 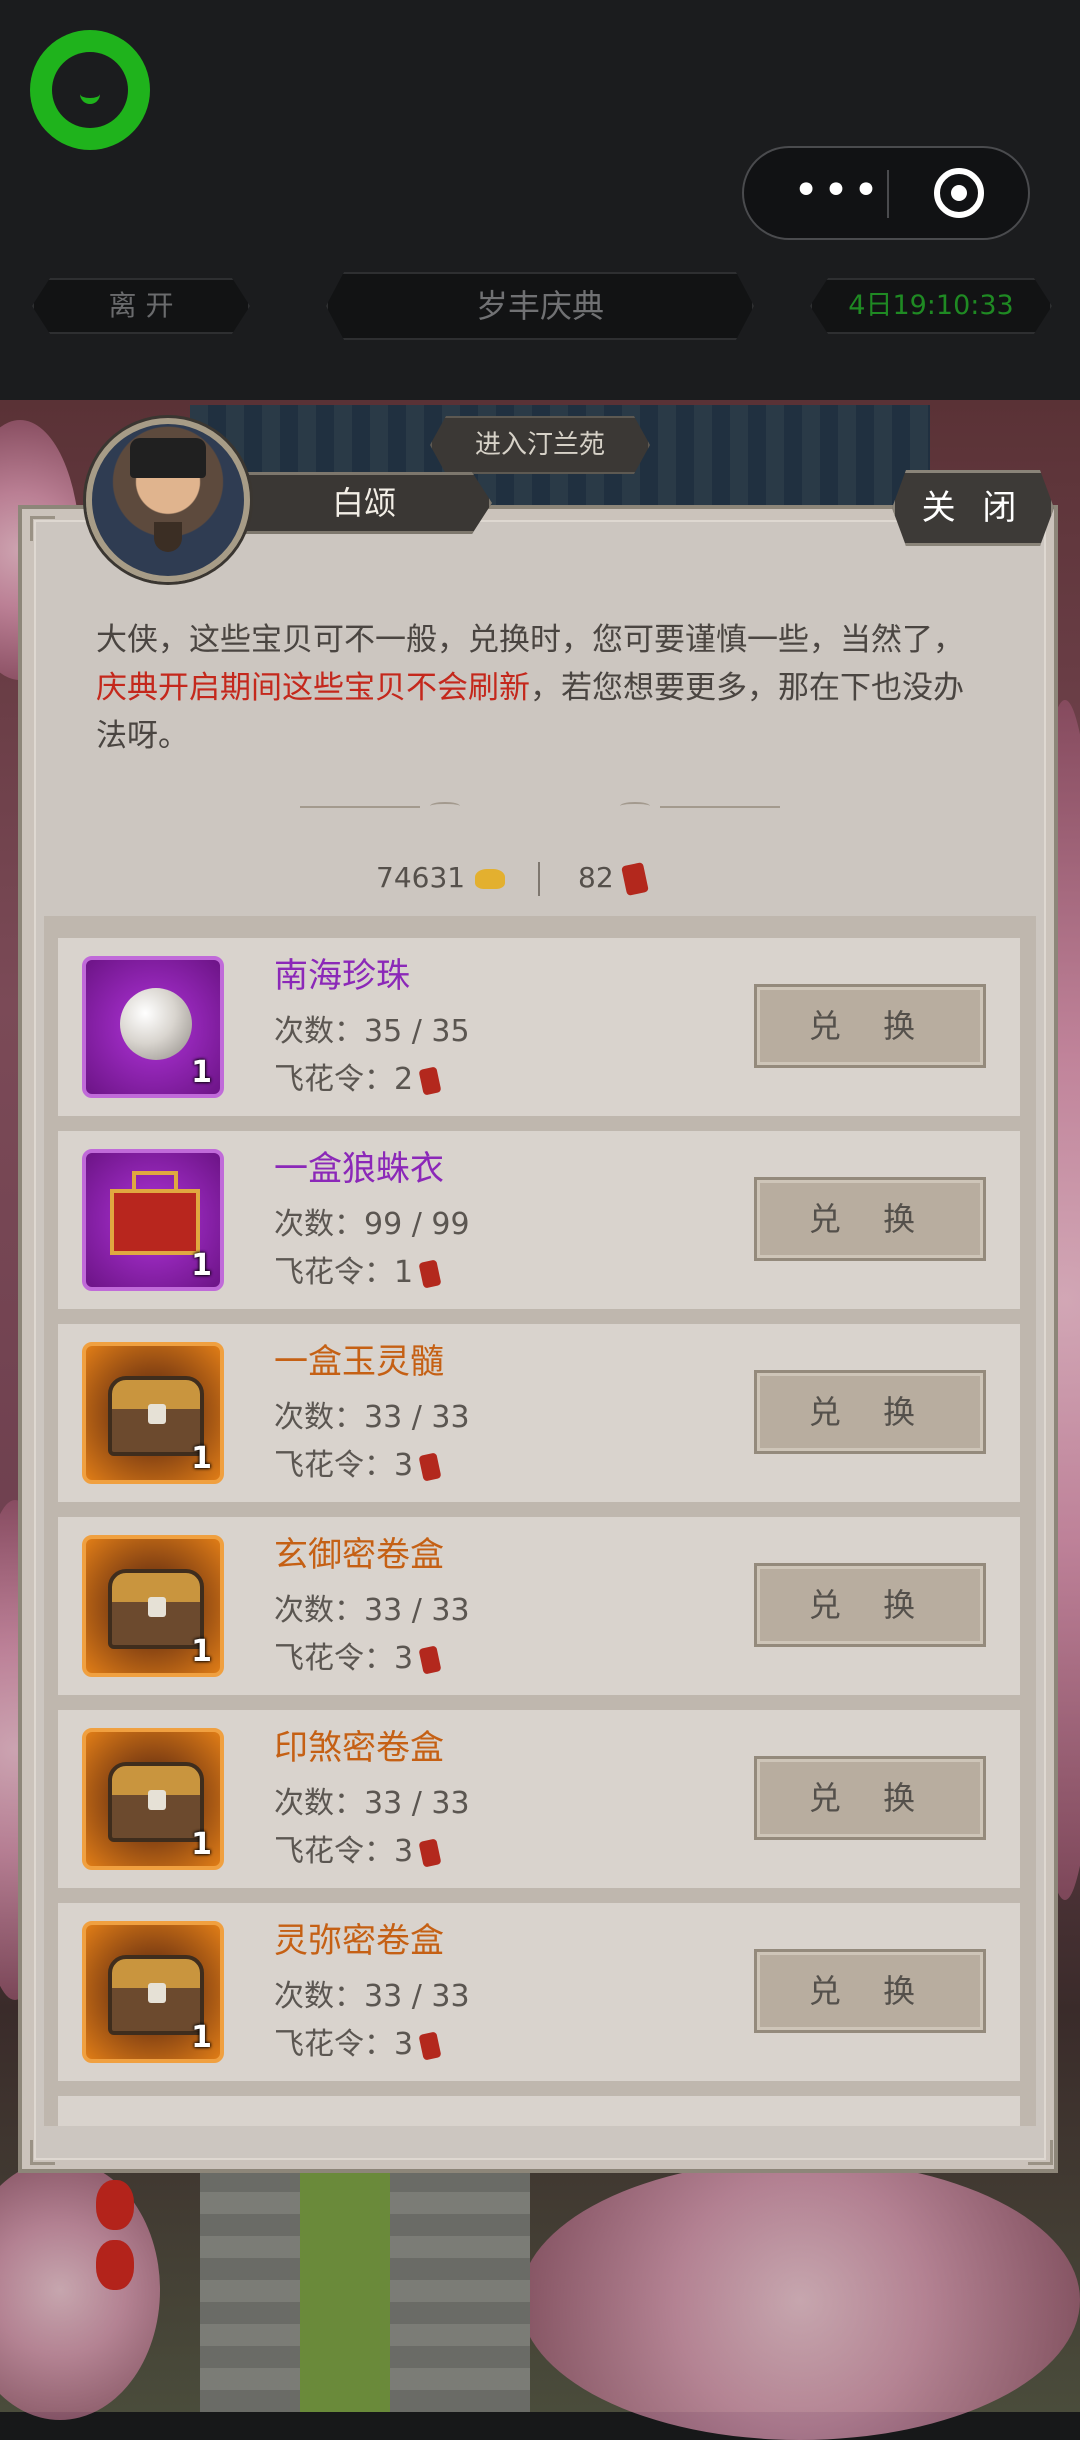 I want to click on close-program-icon, so click(x=959, y=193).